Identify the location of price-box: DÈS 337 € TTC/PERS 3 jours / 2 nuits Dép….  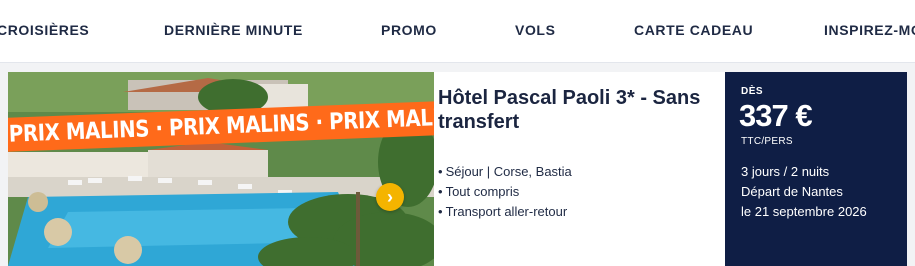
(816, 169).